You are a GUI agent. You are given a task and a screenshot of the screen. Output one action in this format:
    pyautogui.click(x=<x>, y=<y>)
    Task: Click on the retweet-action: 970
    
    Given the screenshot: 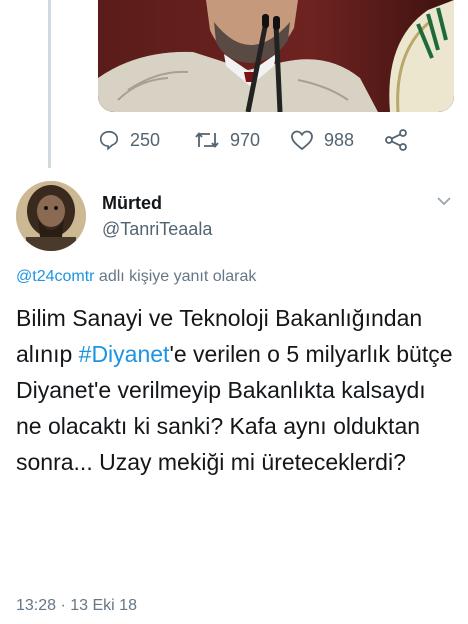 What is the action you would take?
    pyautogui.click(x=227, y=140)
    